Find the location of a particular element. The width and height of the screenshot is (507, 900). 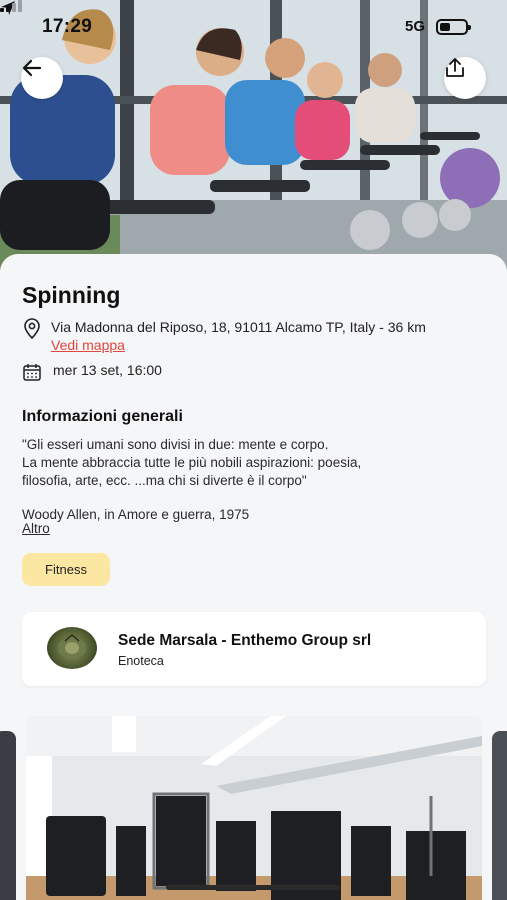

view-map-link: Vedi mappa is located at coordinates (88, 345).